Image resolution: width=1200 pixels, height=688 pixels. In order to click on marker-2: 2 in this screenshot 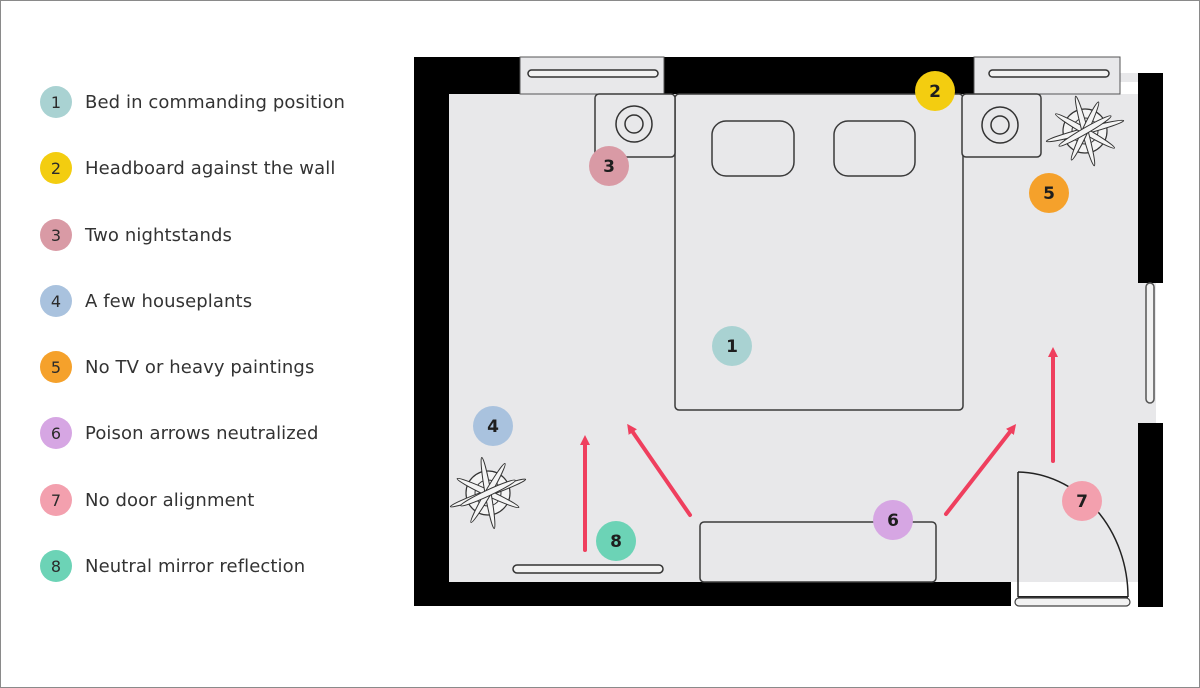, I will do `click(935, 91)`.